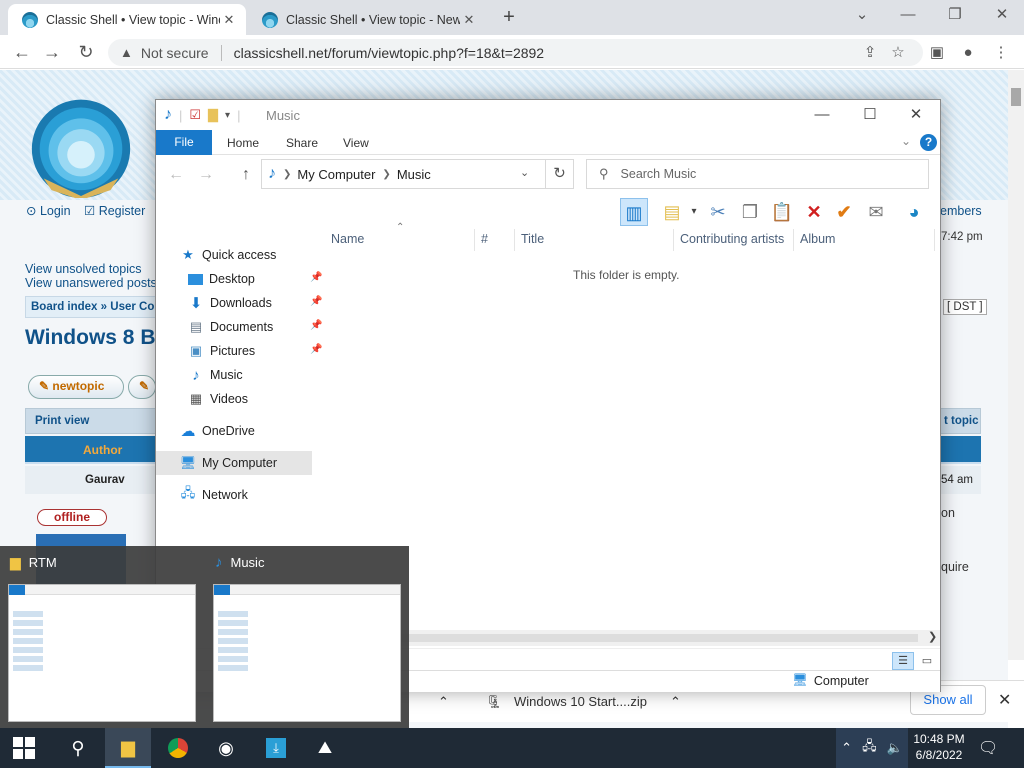 This screenshot has width=1024, height=768. What do you see at coordinates (215, 375) in the screenshot?
I see `sidebar-item-music: ♪ Music` at bounding box center [215, 375].